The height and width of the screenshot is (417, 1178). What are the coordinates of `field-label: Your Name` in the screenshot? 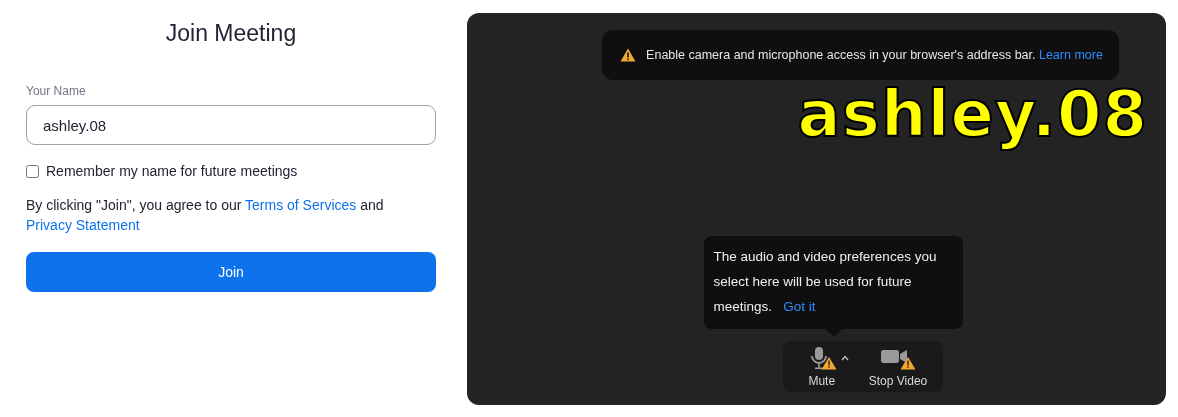 It's located at (56, 91).